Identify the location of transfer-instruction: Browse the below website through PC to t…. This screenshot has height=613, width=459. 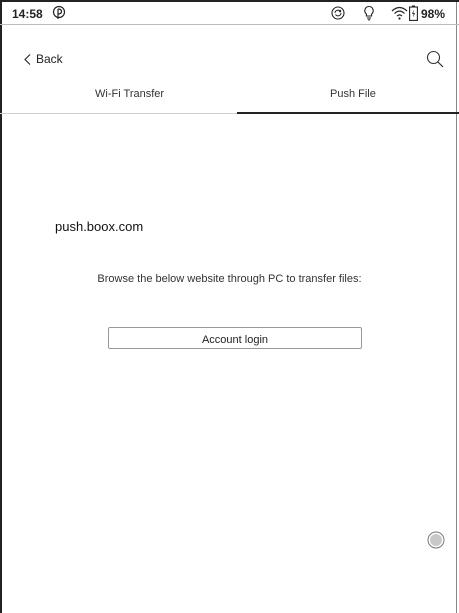
(229, 279).